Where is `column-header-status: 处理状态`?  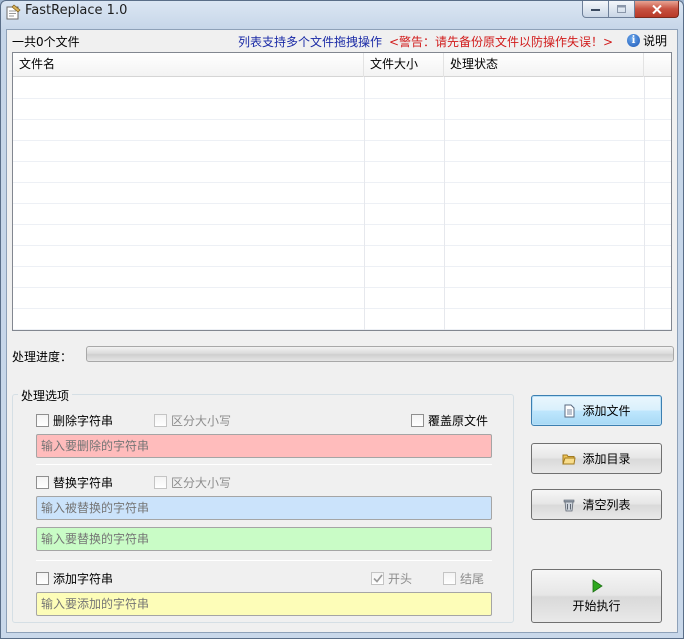
column-header-status: 处理状态 is located at coordinates (544, 65).